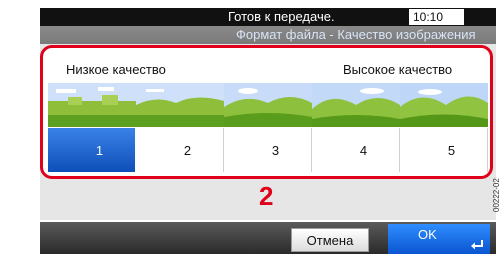 This screenshot has width=504, height=262. I want to click on quality-level-buttons: 1 2 3 4 5, so click(268, 150).